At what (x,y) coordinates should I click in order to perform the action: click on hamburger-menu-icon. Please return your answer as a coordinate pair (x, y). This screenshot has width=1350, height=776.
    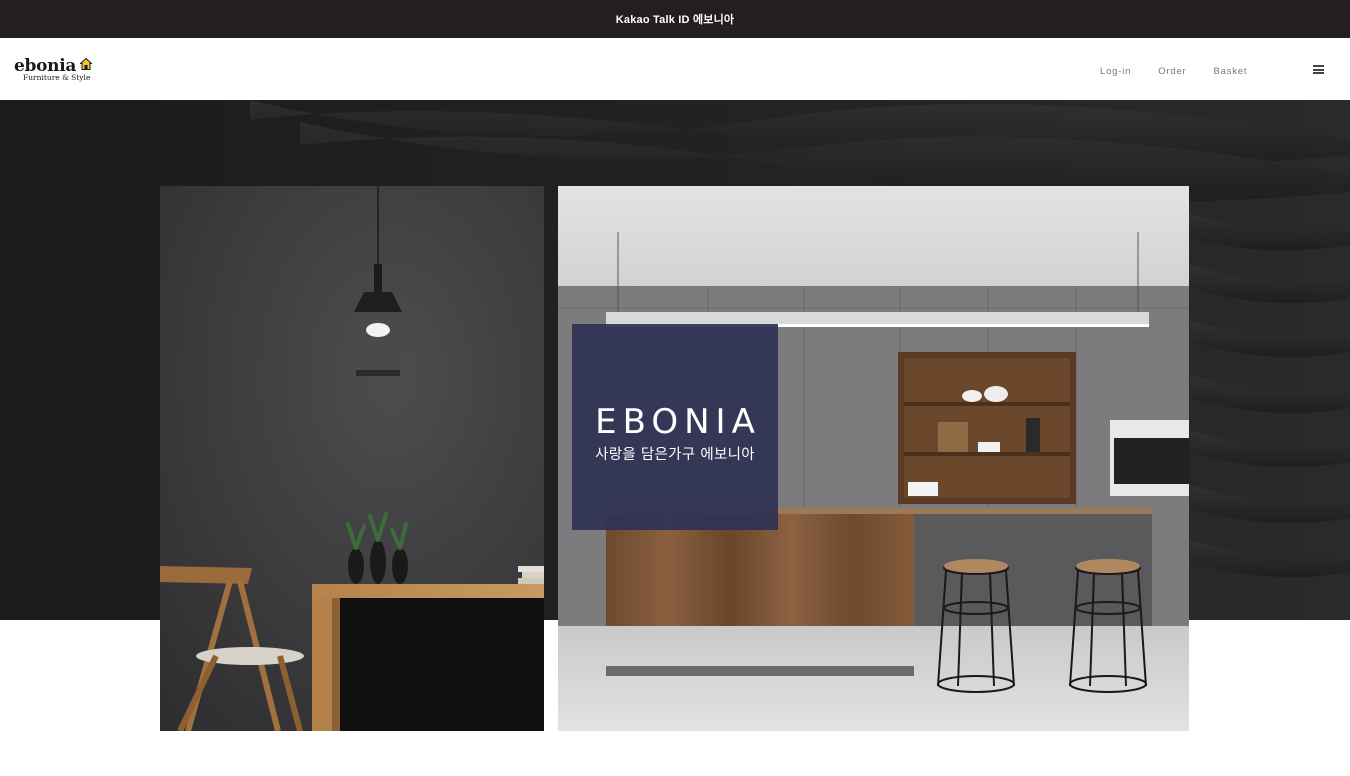
    Looking at the image, I should click on (1318, 69).